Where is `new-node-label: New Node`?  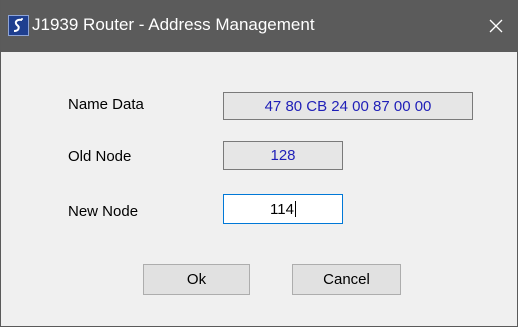
new-node-label: New Node is located at coordinates (103, 211).